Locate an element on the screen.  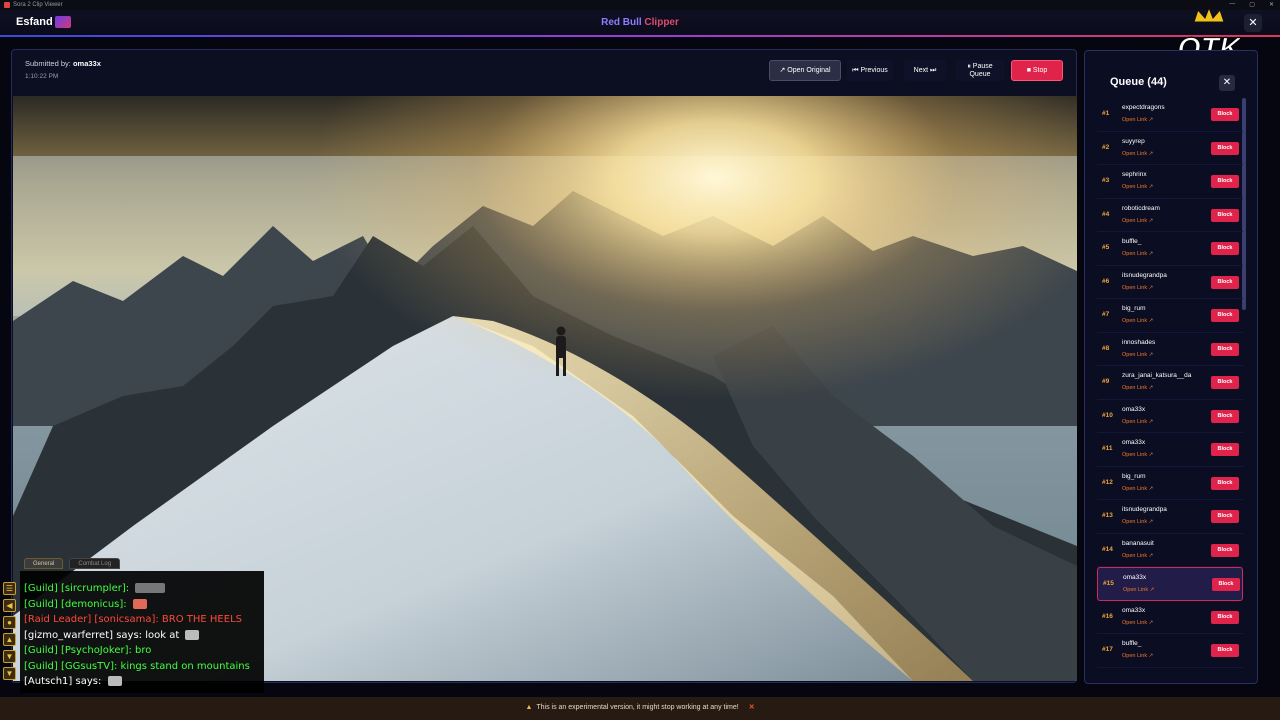
maximize-icon: ▢ is located at coordinates (1252, 4).